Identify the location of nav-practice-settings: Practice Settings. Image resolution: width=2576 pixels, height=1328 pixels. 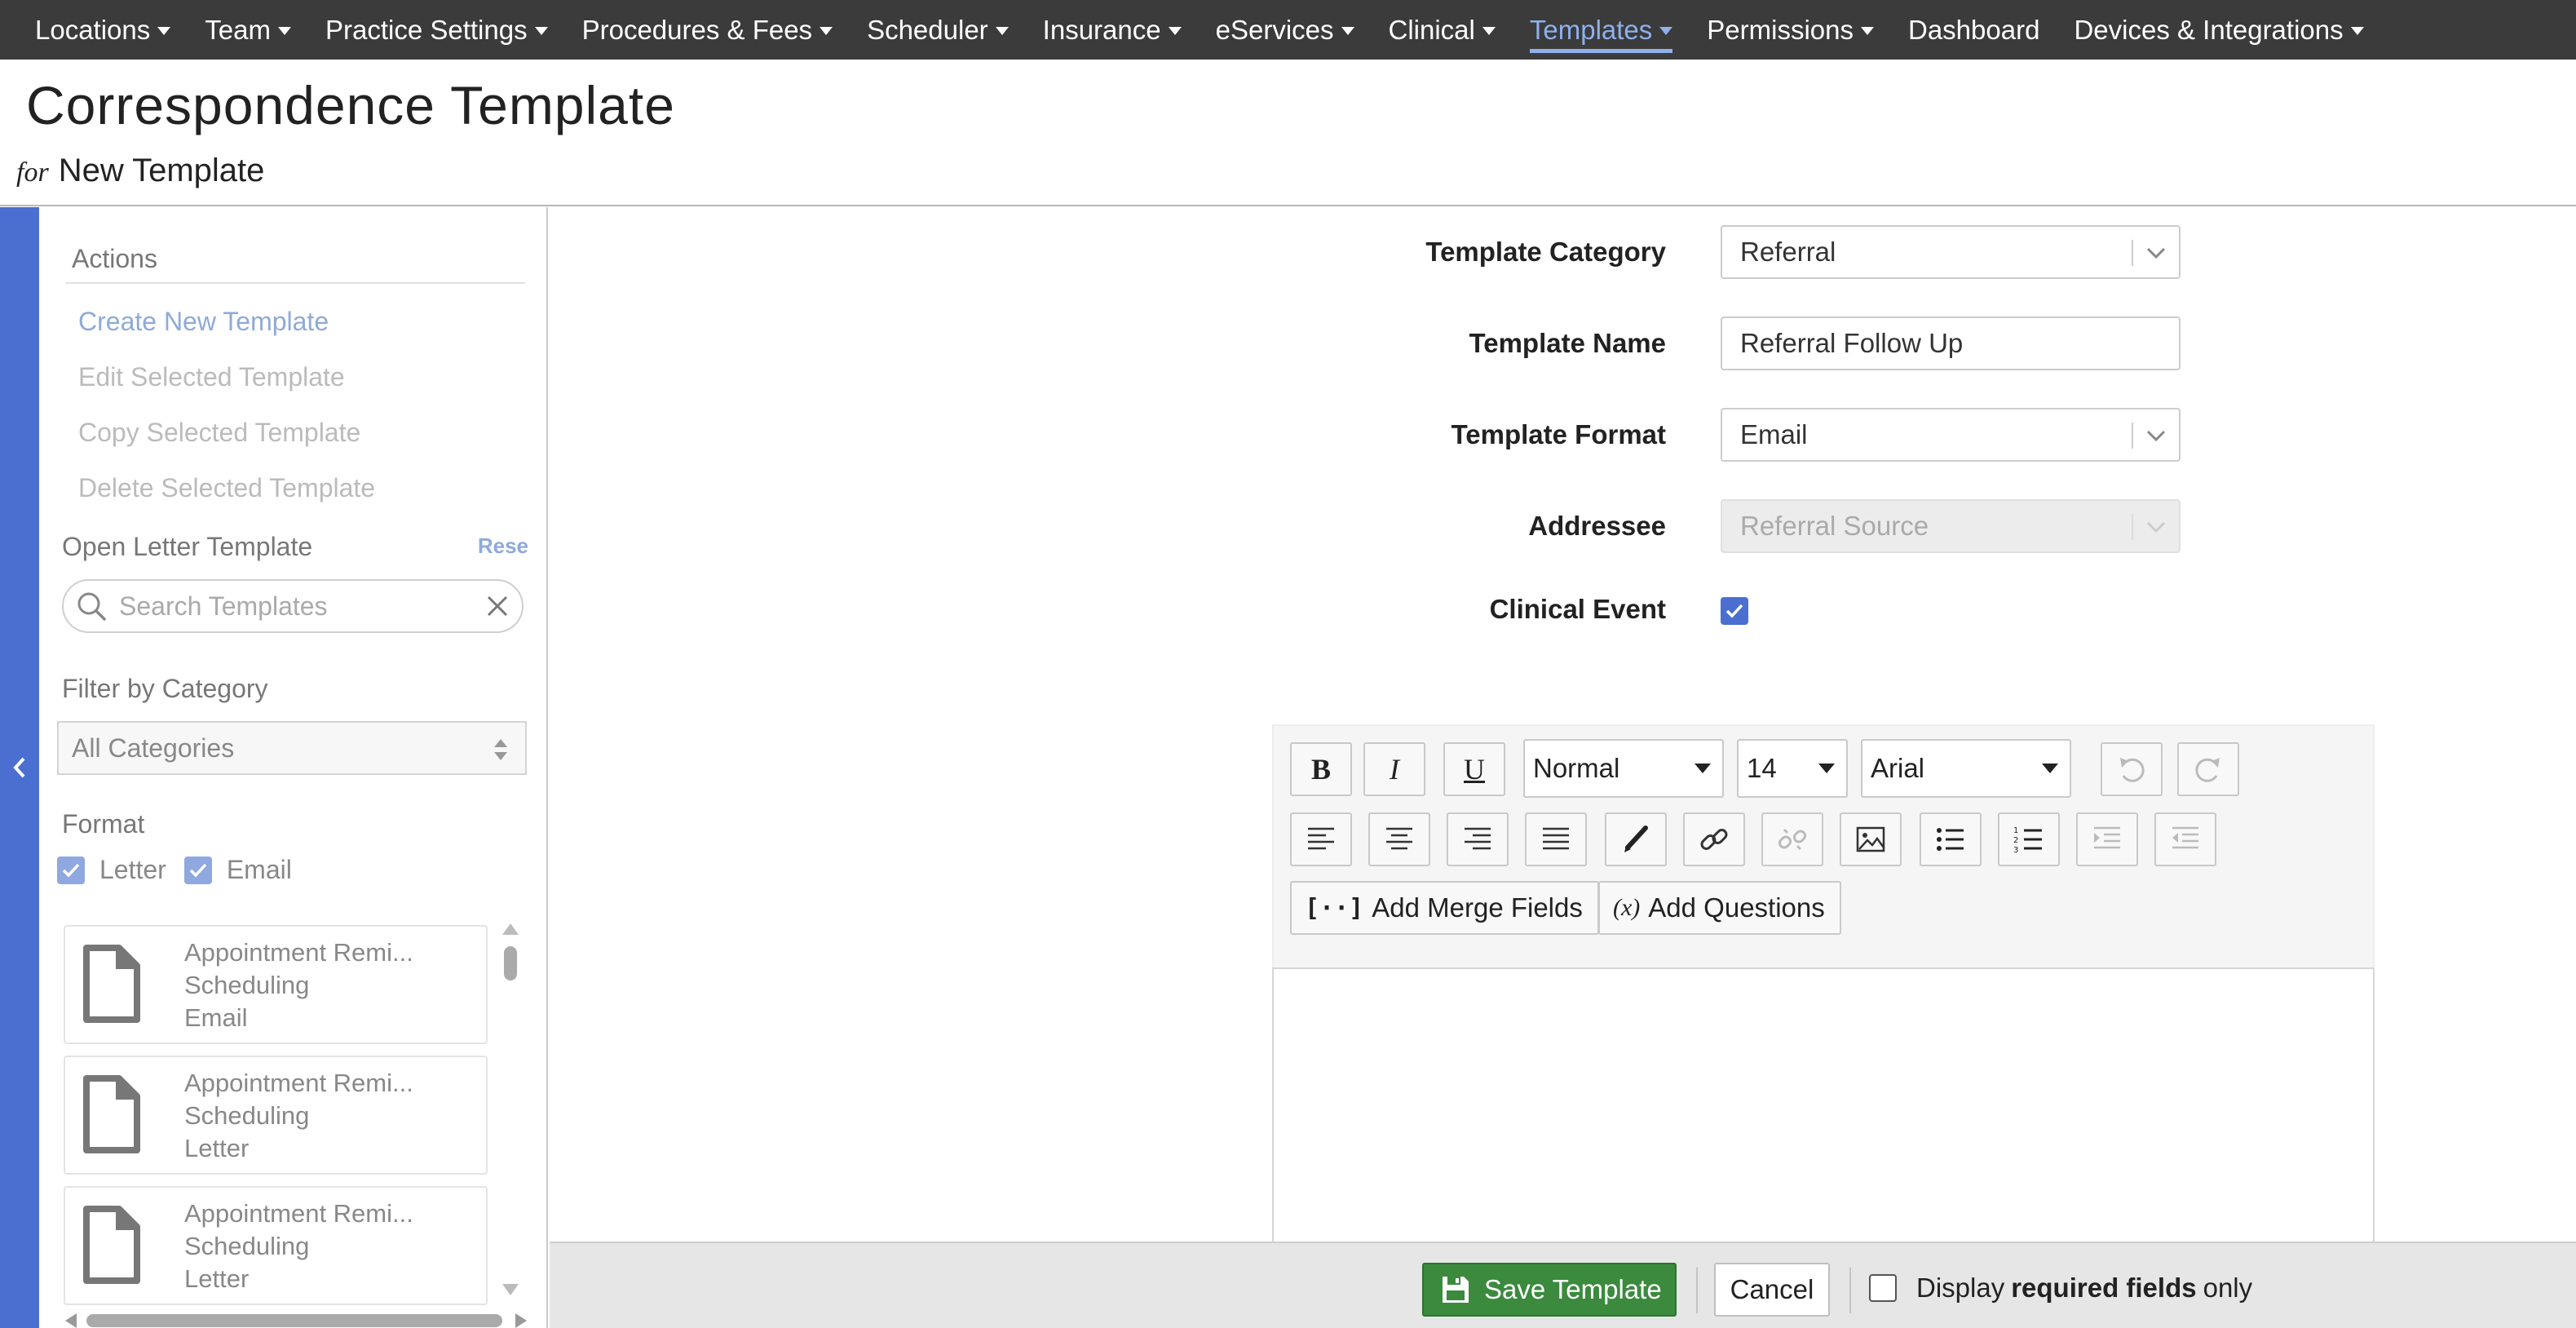
(436, 30).